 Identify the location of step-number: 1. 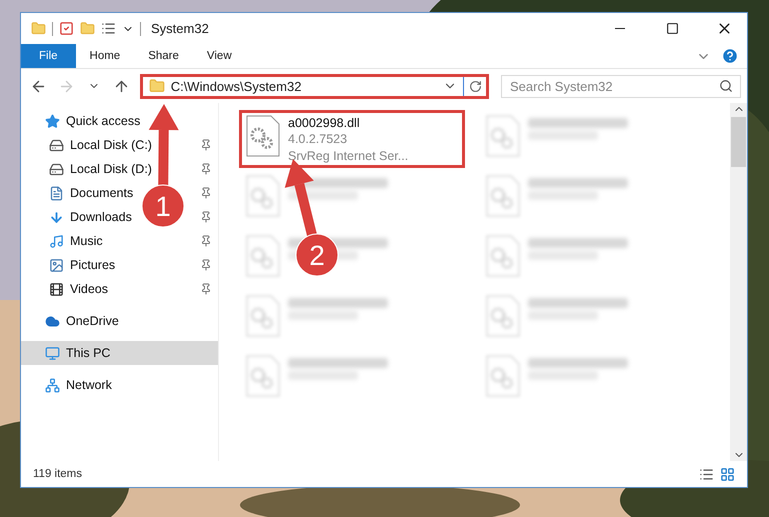
(163, 206).